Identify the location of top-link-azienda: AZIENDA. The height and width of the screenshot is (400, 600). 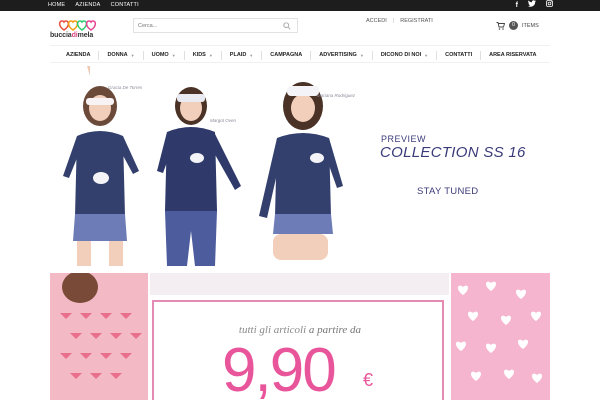
(87, 5).